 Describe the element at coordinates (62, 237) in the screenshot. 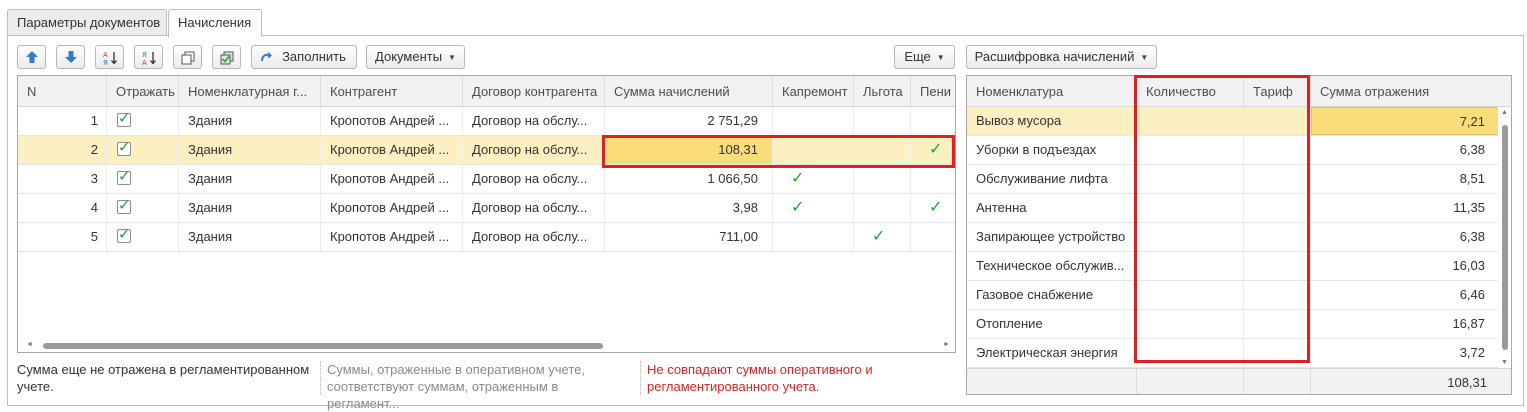

I see `cell-n: 5` at that location.